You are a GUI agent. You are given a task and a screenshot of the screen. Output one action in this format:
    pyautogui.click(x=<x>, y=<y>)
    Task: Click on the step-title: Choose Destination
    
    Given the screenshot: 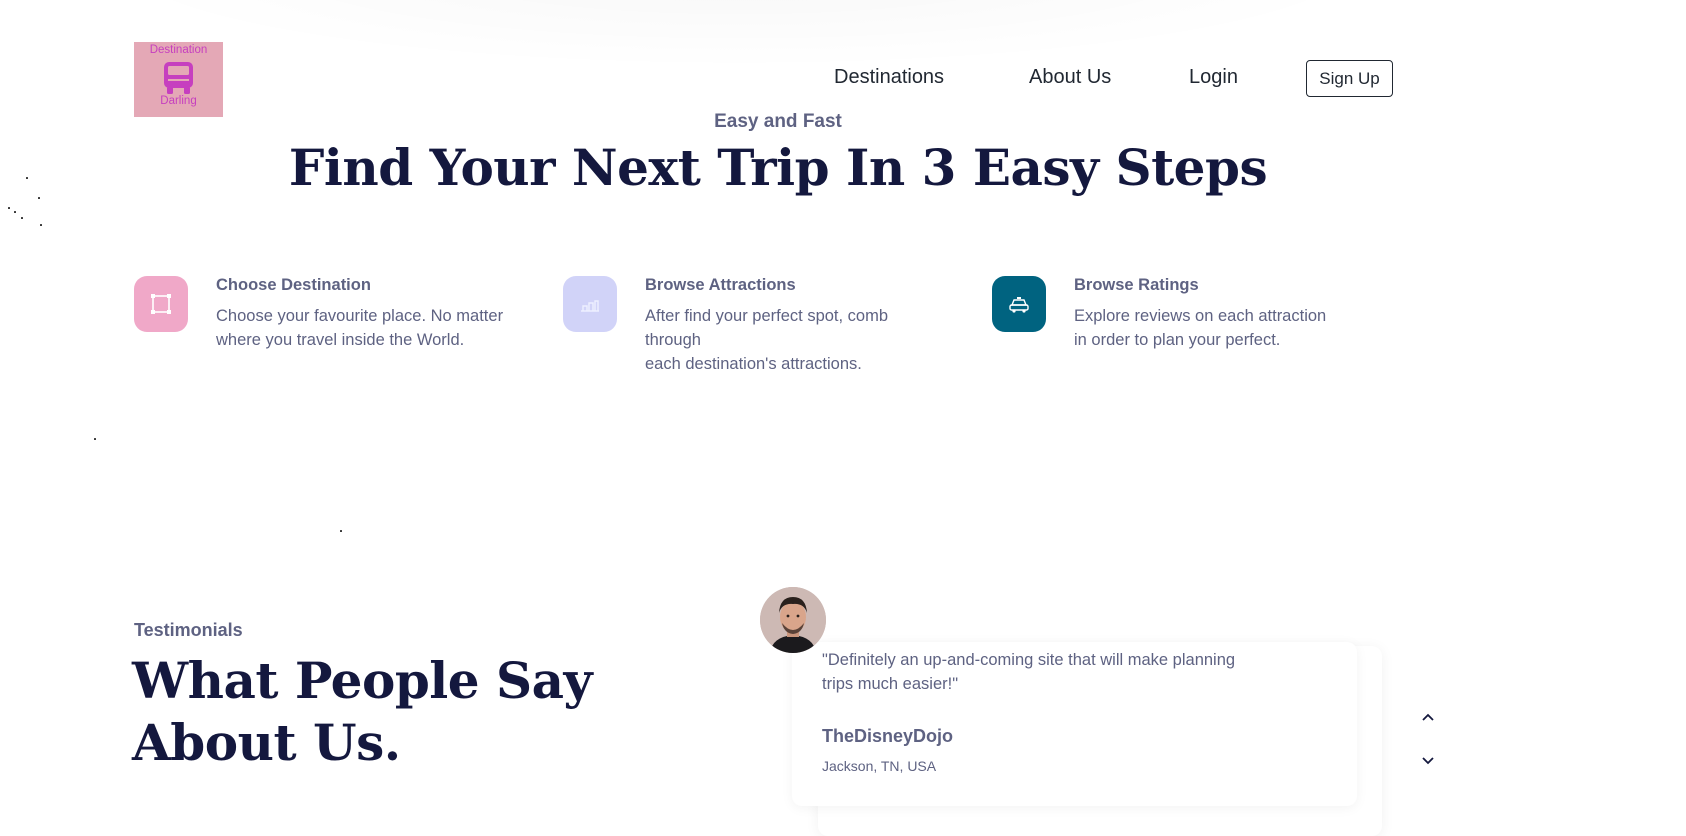 What is the action you would take?
    pyautogui.click(x=293, y=285)
    